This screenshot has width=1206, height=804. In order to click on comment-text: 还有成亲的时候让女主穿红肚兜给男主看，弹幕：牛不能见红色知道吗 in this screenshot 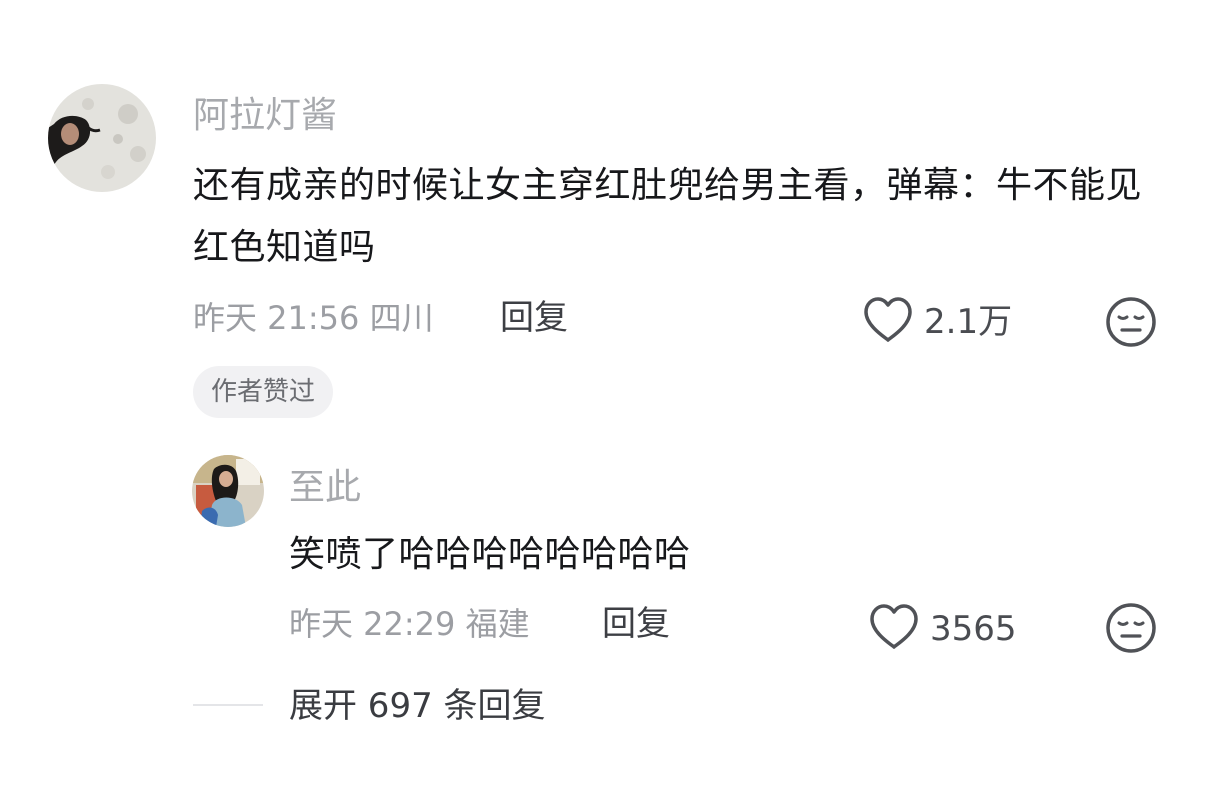, I will do `click(668, 216)`.